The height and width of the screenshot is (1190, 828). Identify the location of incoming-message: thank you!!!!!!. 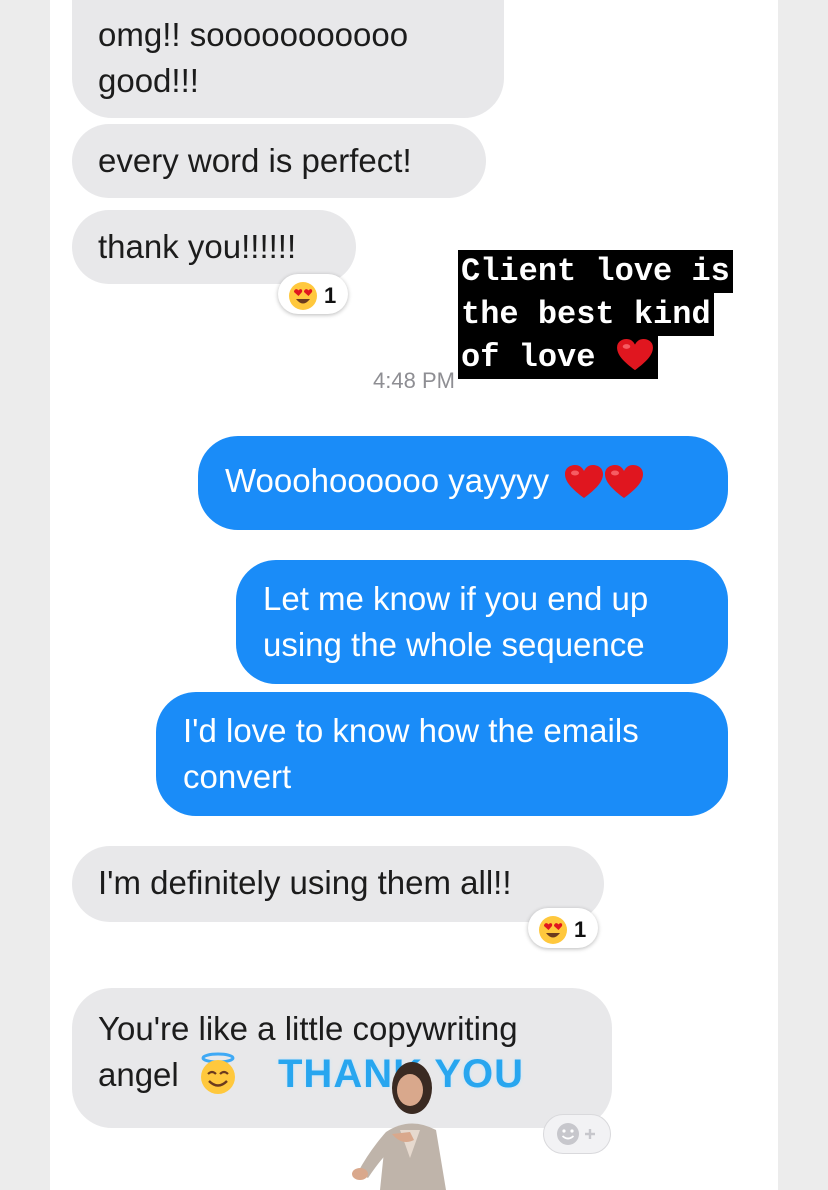
(214, 247).